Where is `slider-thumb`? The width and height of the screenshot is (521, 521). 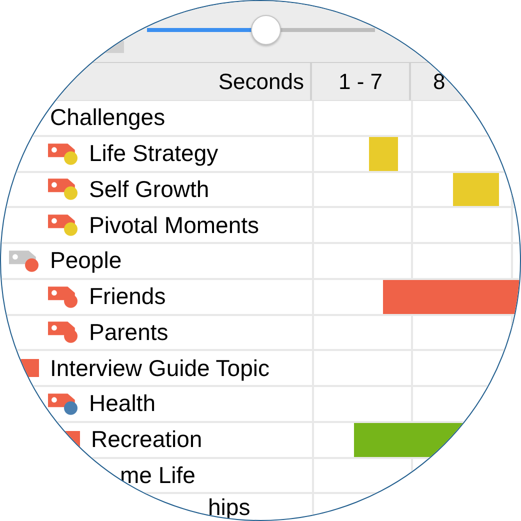
slider-thumb is located at coordinates (265, 30).